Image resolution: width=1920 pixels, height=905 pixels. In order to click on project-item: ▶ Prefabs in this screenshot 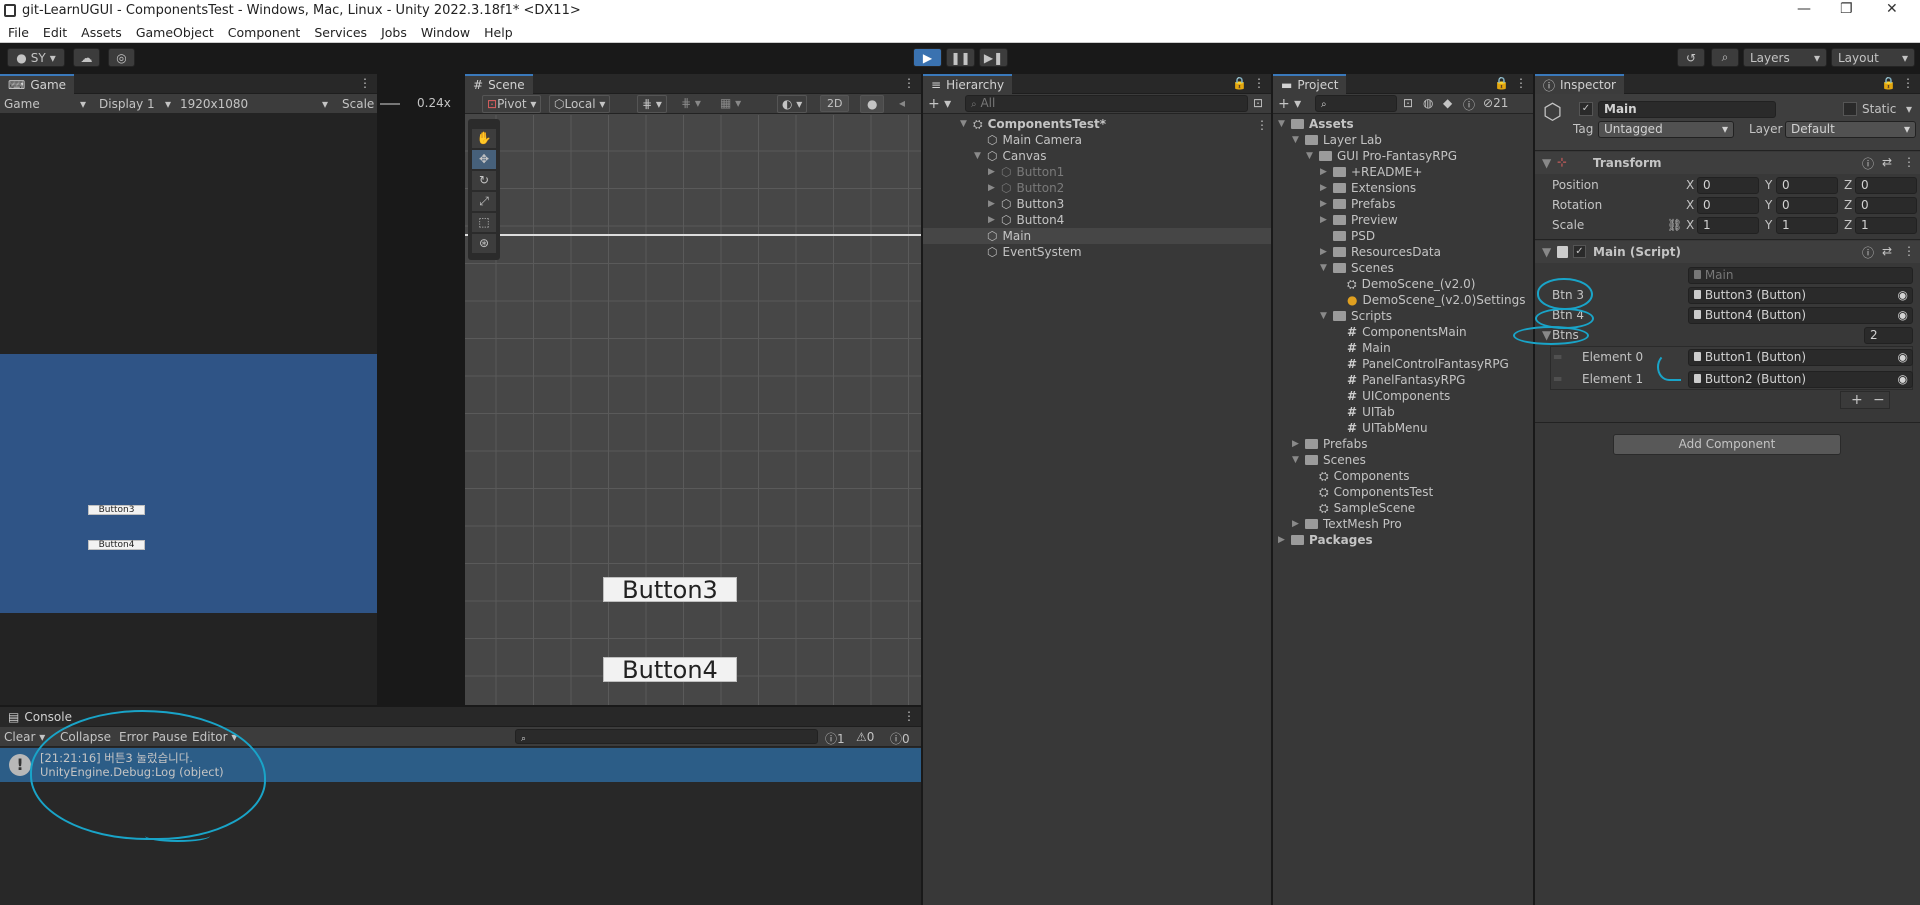, I will do `click(1320, 444)`.